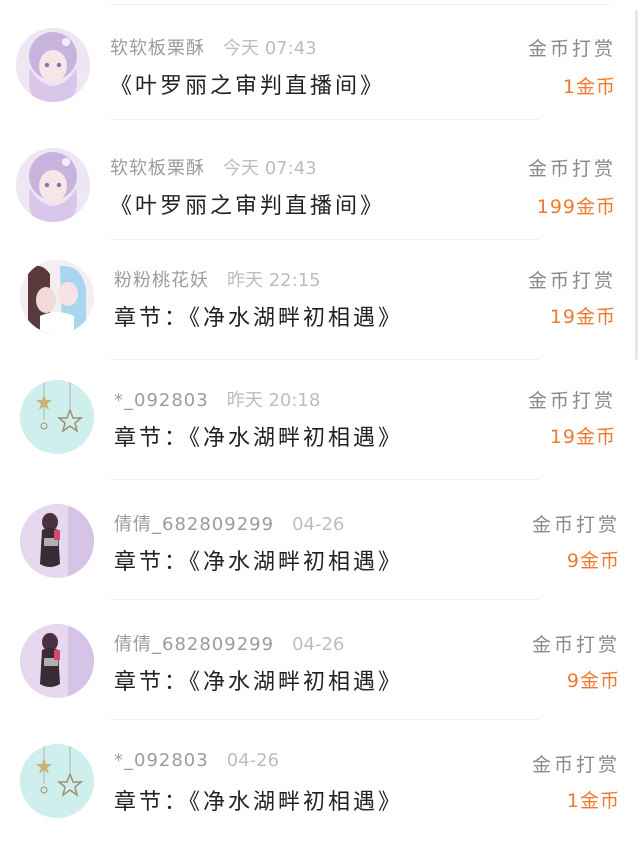 The width and height of the screenshot is (640, 847). What do you see at coordinates (161, 280) in the screenshot?
I see `username: 粉粉桃花妖` at bounding box center [161, 280].